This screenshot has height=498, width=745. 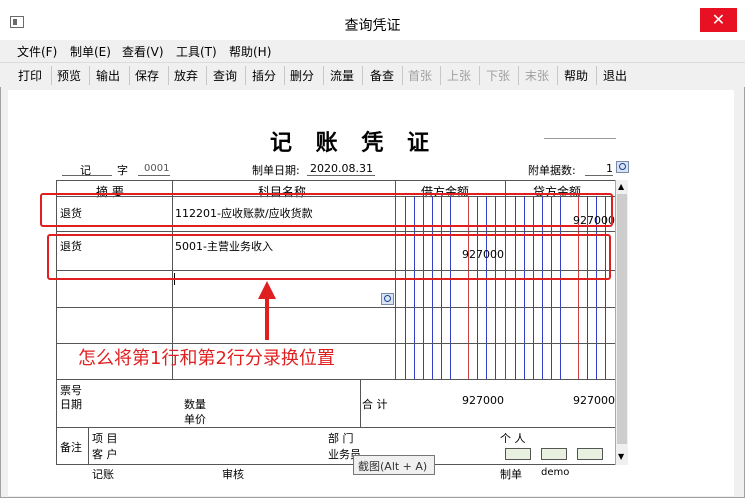 I want to click on window-title: 查询凭证, so click(x=372, y=26).